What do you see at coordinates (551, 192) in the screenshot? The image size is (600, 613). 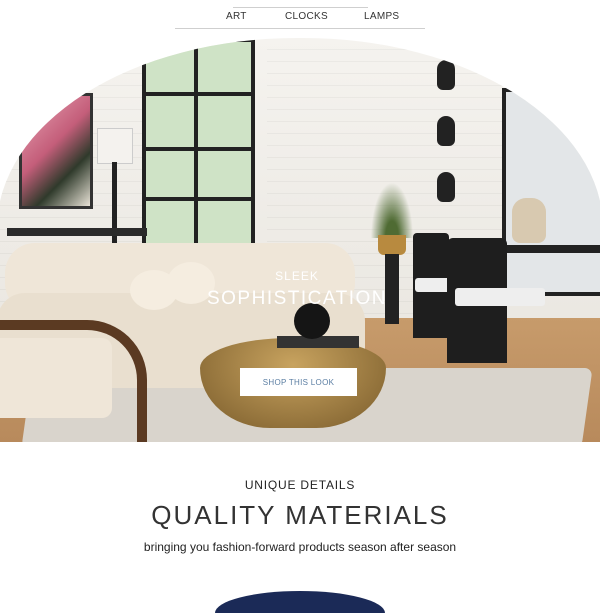 I see `window-right` at bounding box center [551, 192].